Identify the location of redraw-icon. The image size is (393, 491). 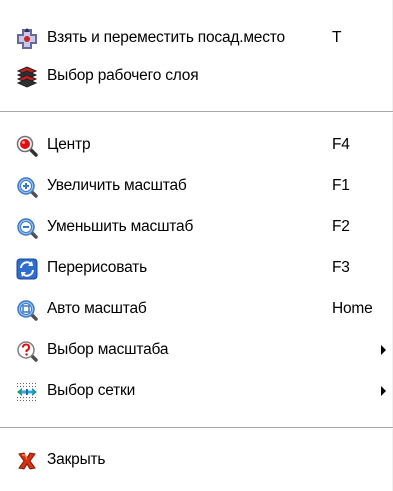
(27, 269).